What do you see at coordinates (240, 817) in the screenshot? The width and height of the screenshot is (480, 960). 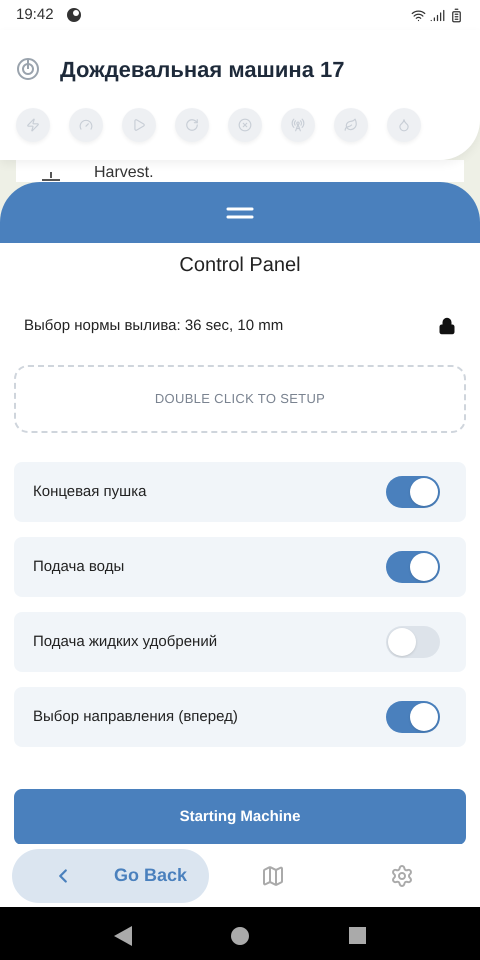 I see `start-machine-button: Starting Machine` at bounding box center [240, 817].